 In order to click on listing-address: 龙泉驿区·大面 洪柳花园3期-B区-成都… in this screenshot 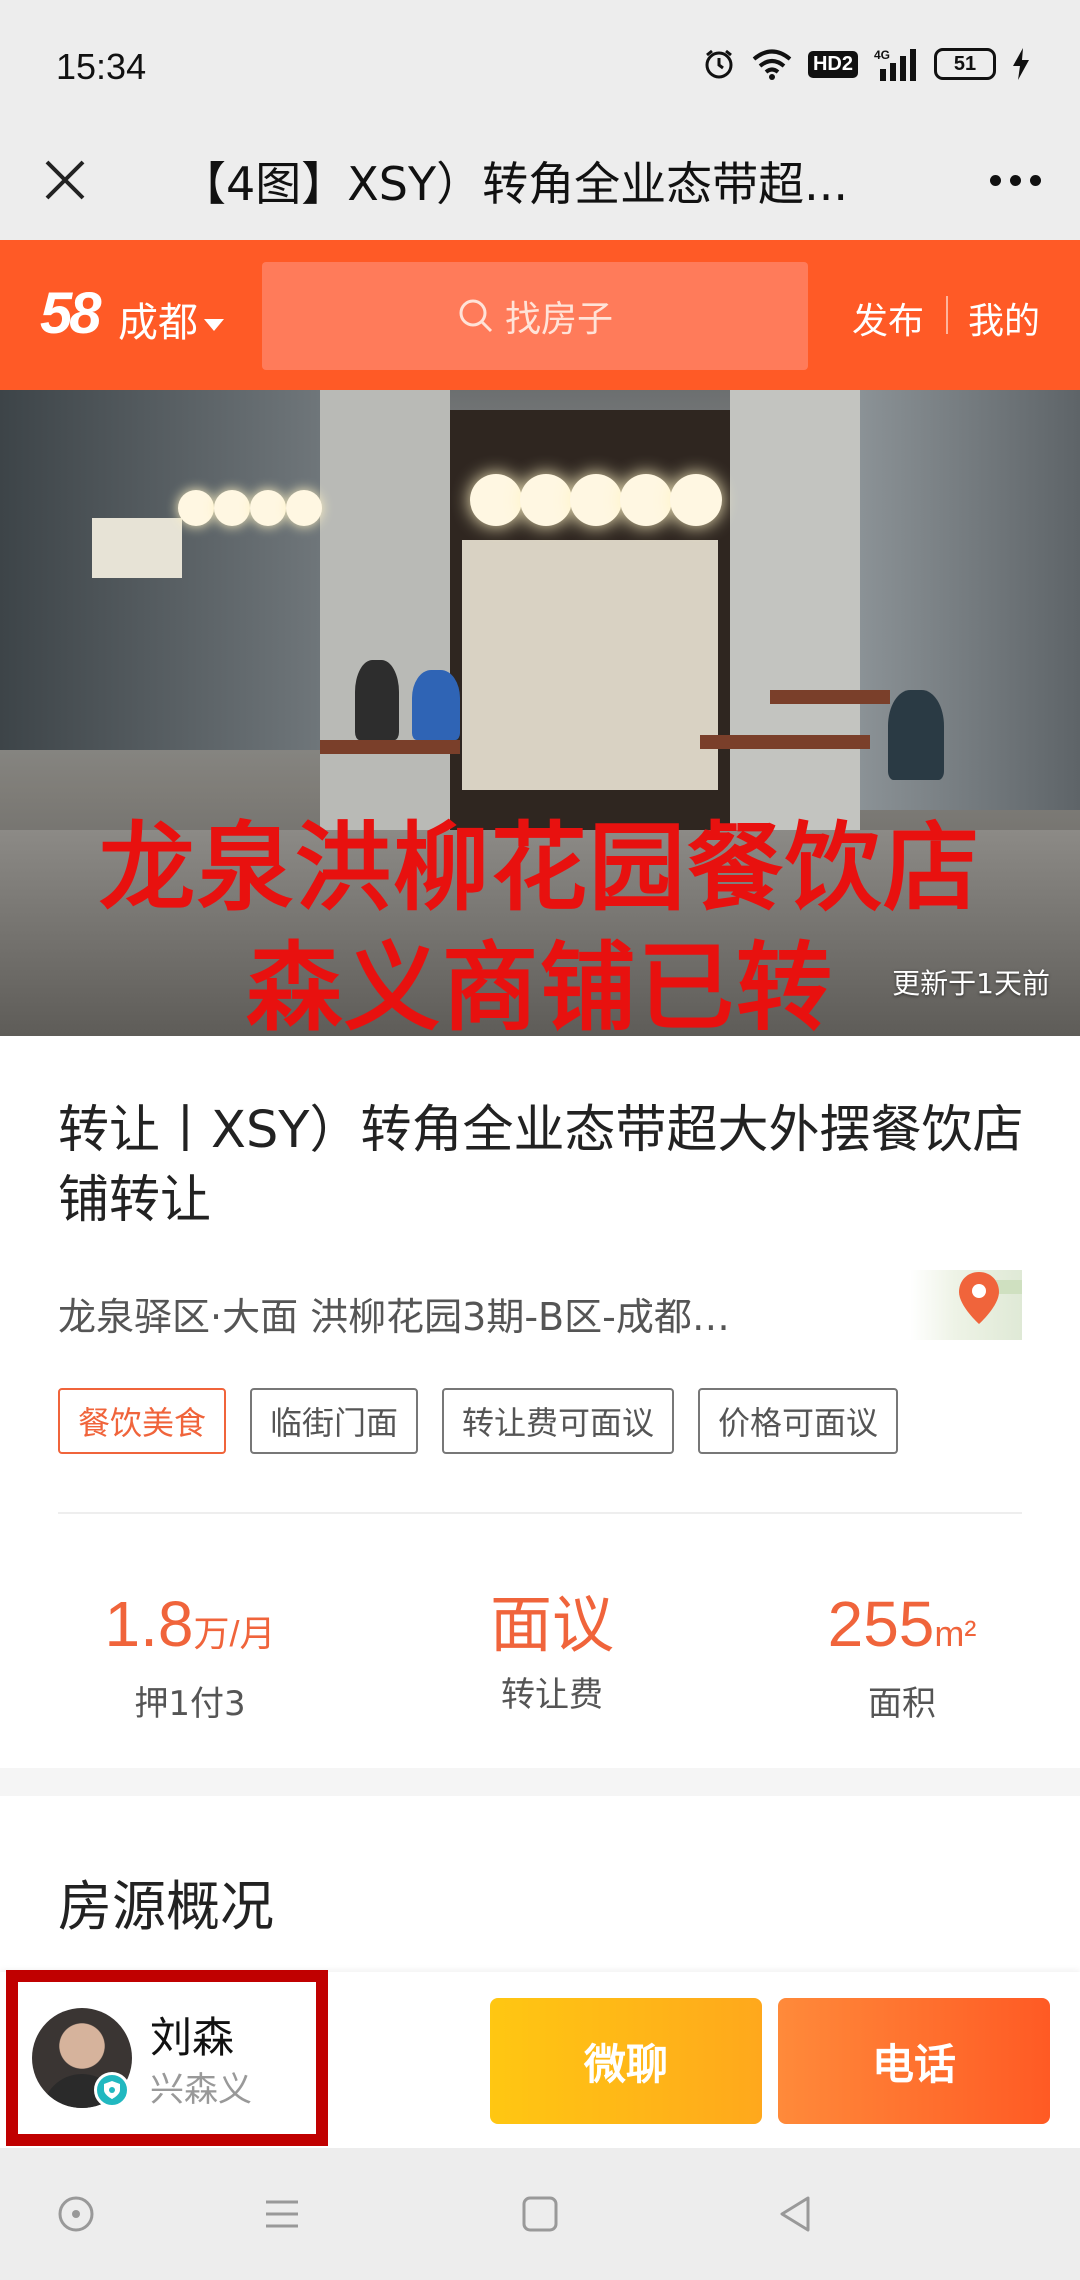, I will do `click(458, 1313)`.